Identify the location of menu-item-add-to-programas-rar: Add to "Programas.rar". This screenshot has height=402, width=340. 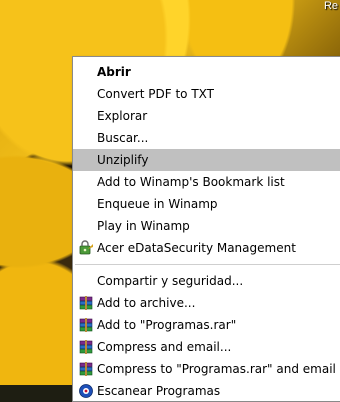
(206, 325).